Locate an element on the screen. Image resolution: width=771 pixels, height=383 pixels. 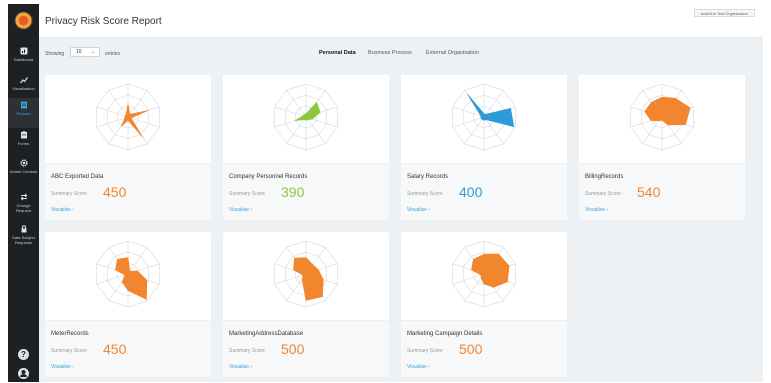
sidebar-item-label: Forms is located at coordinates (23, 143).